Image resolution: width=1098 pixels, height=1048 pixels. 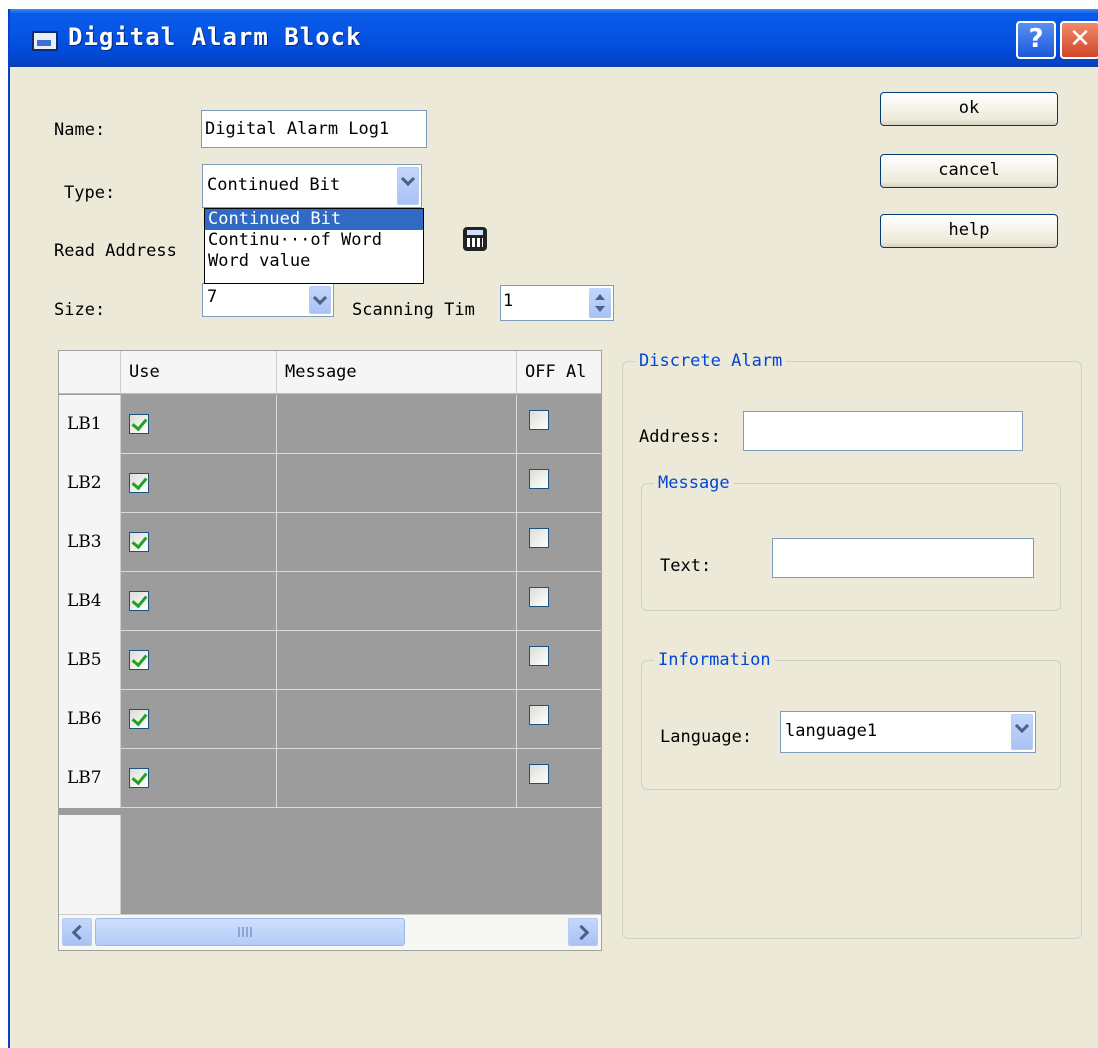 I want to click on message-text-input, so click(x=903, y=558).